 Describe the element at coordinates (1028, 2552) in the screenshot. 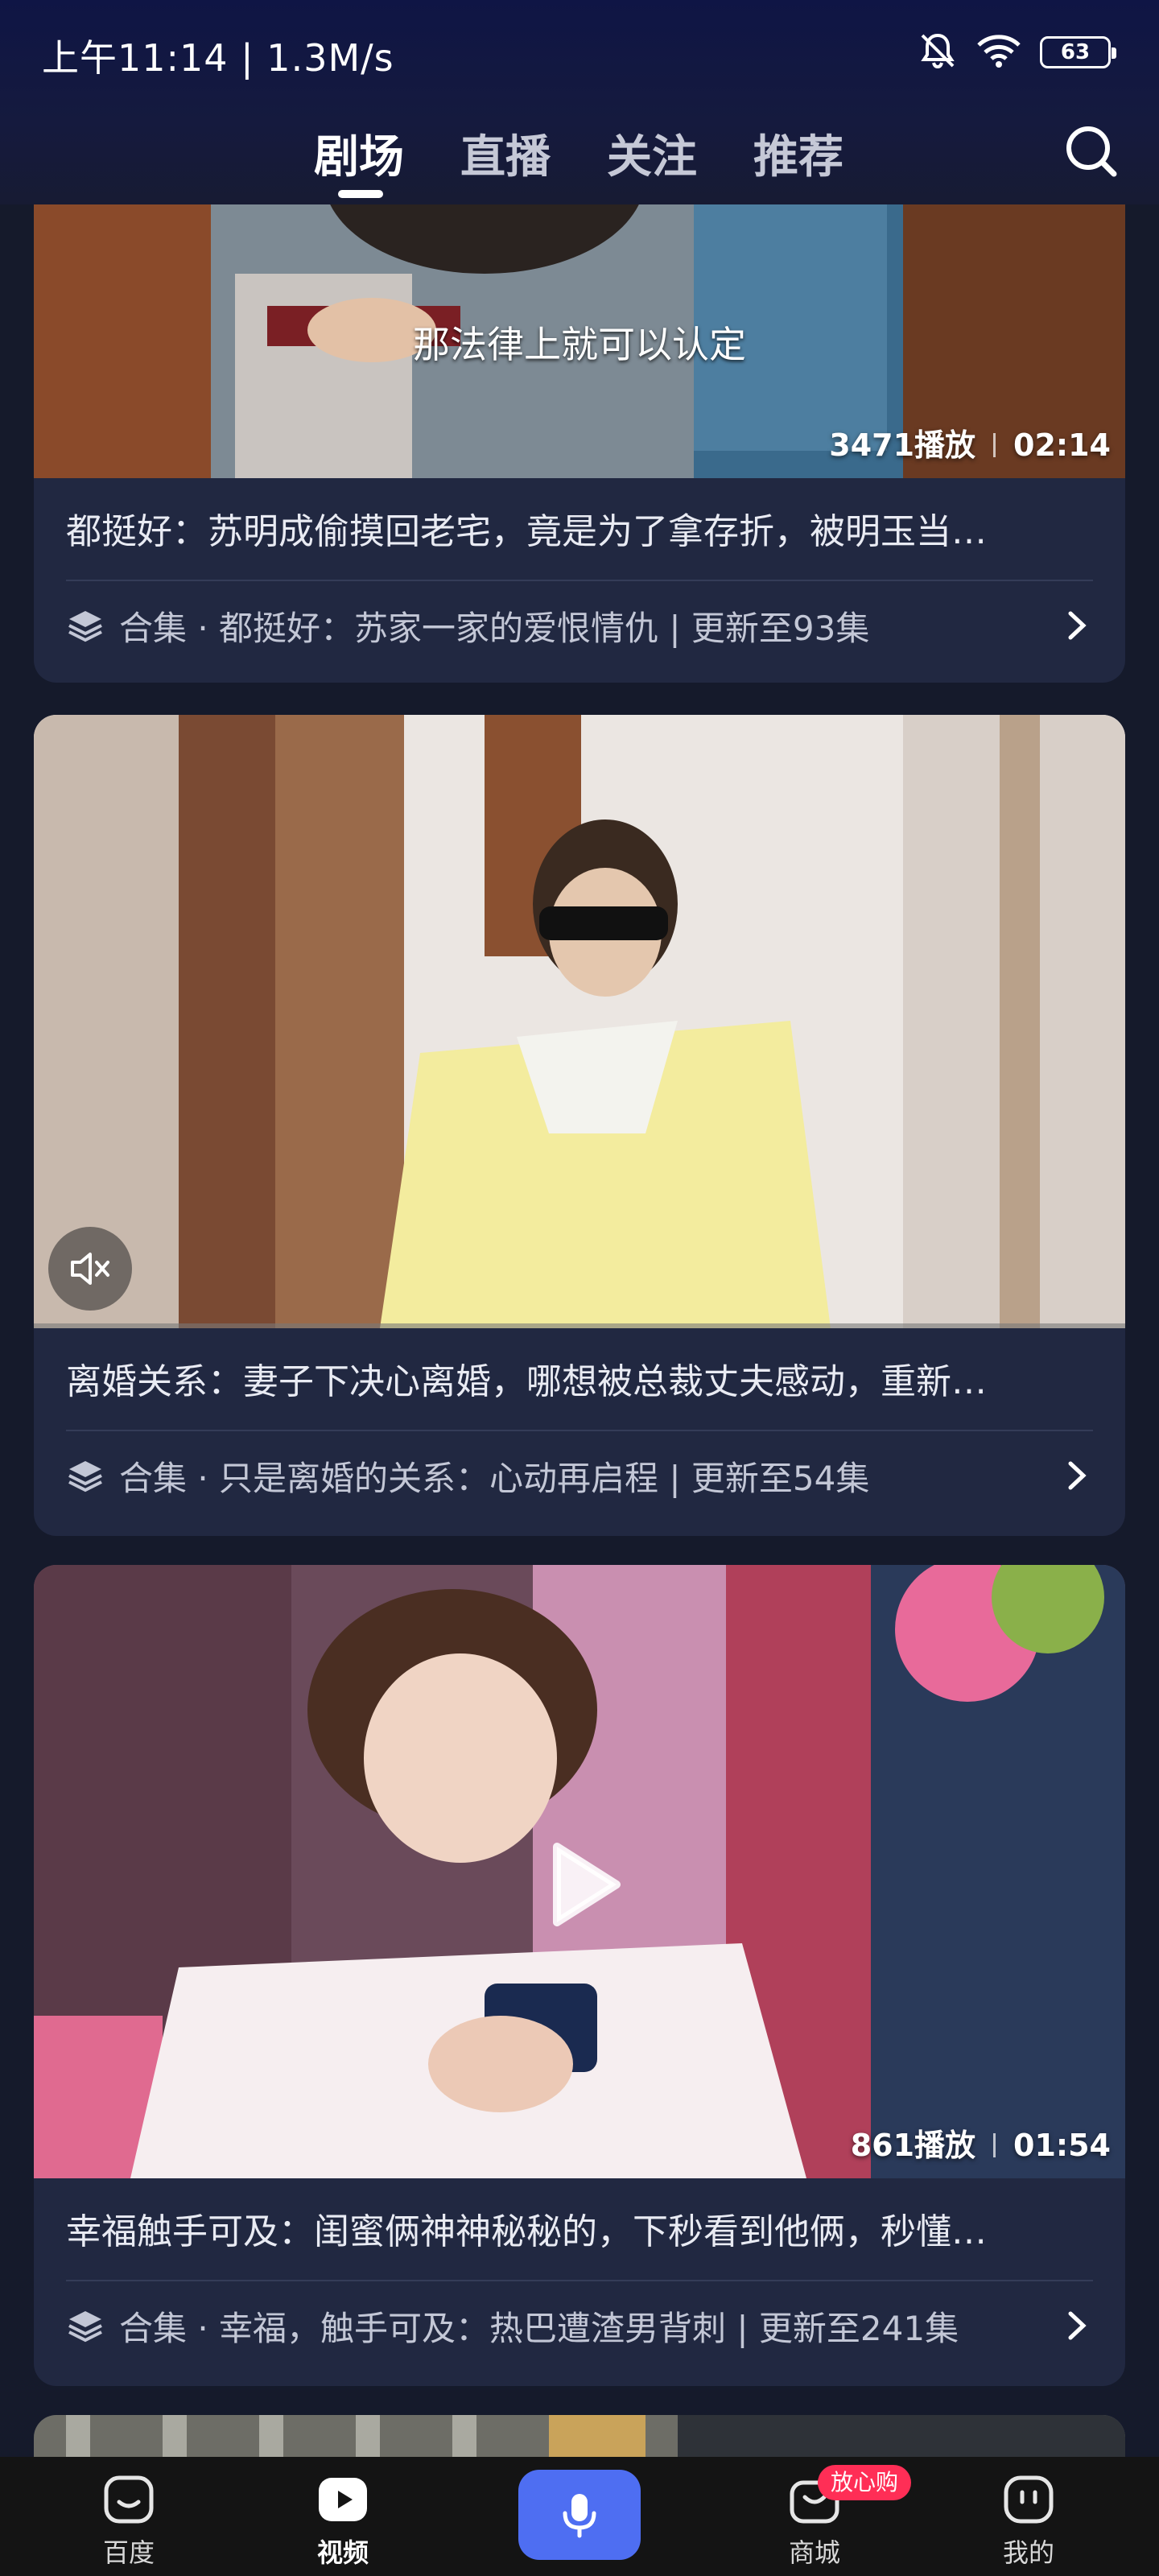

I see `nav-label: 我的` at that location.